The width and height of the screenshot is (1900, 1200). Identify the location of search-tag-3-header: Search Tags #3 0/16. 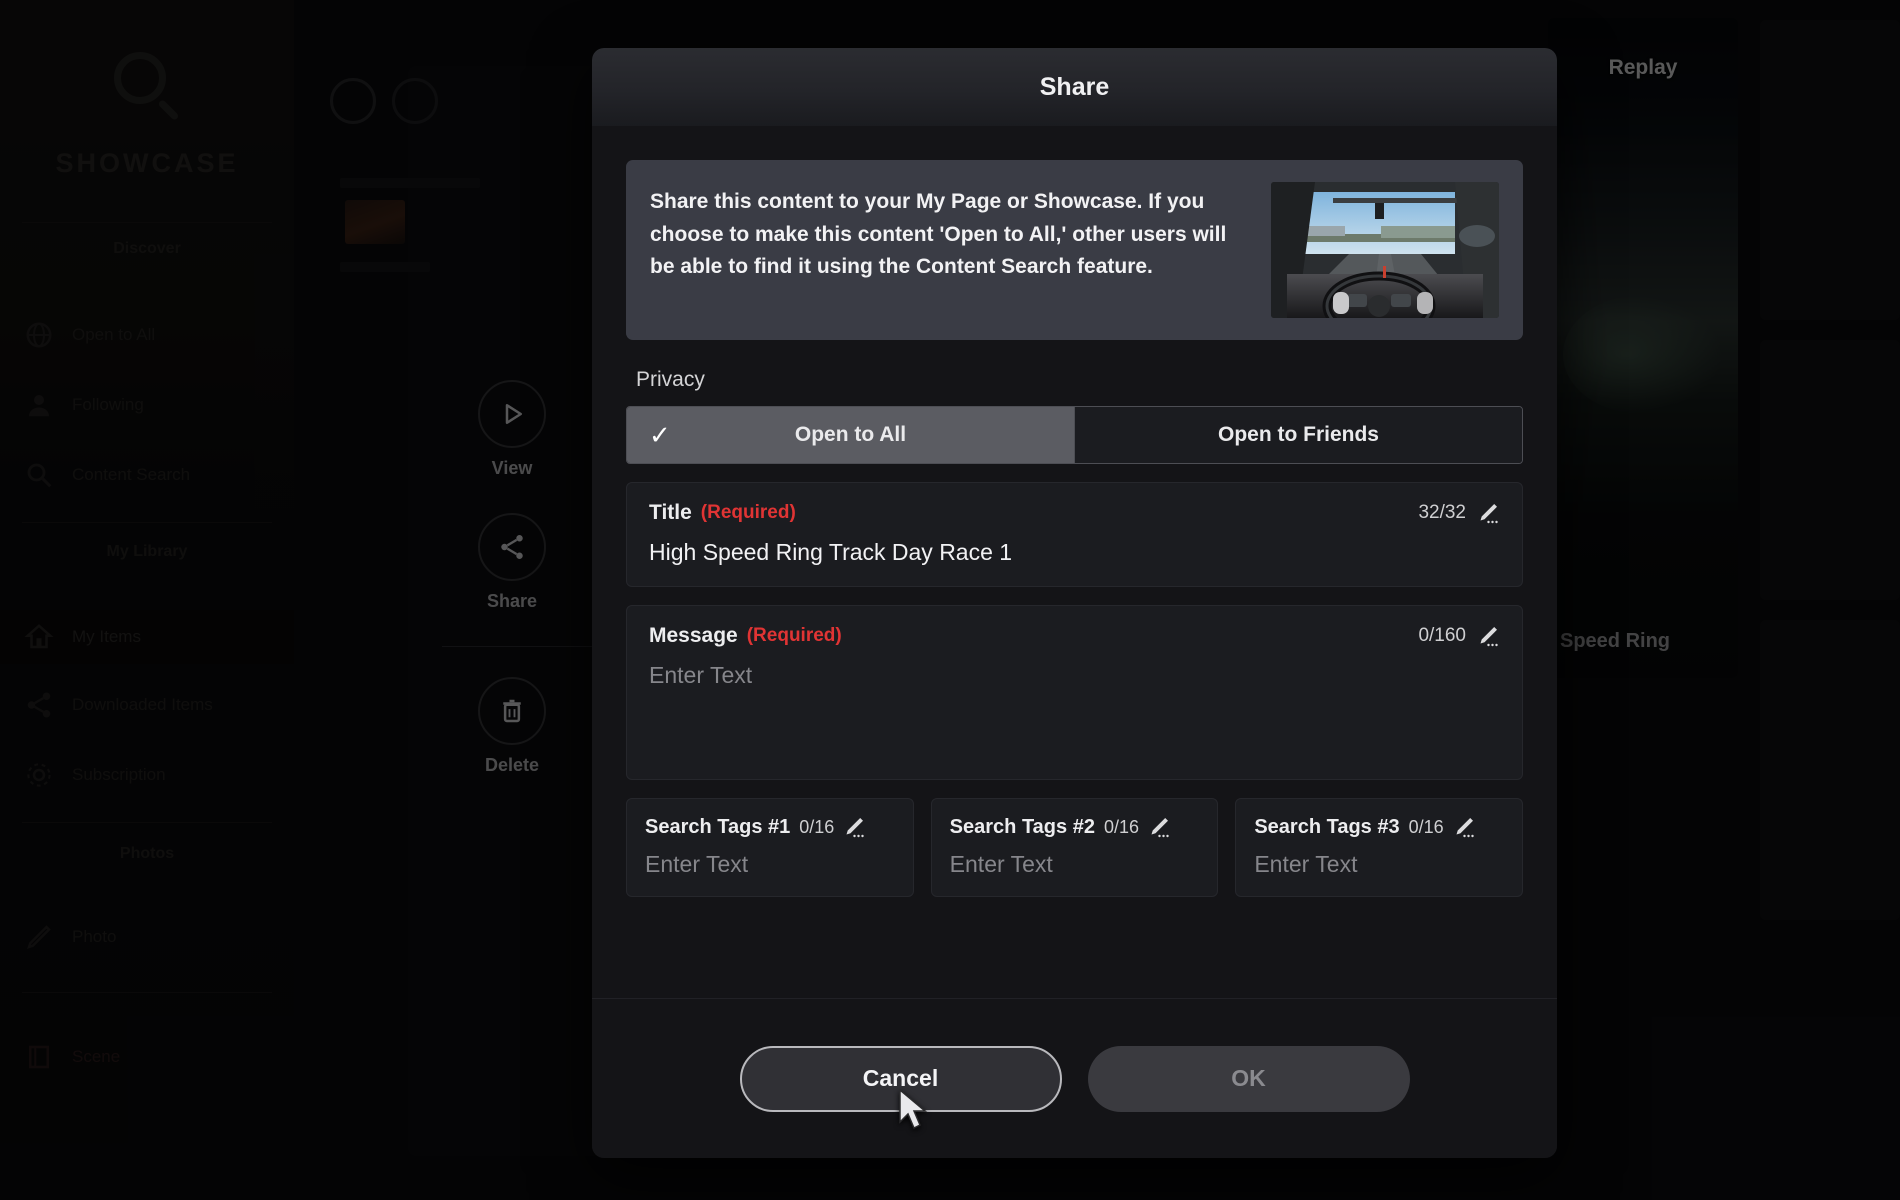
(1379, 827).